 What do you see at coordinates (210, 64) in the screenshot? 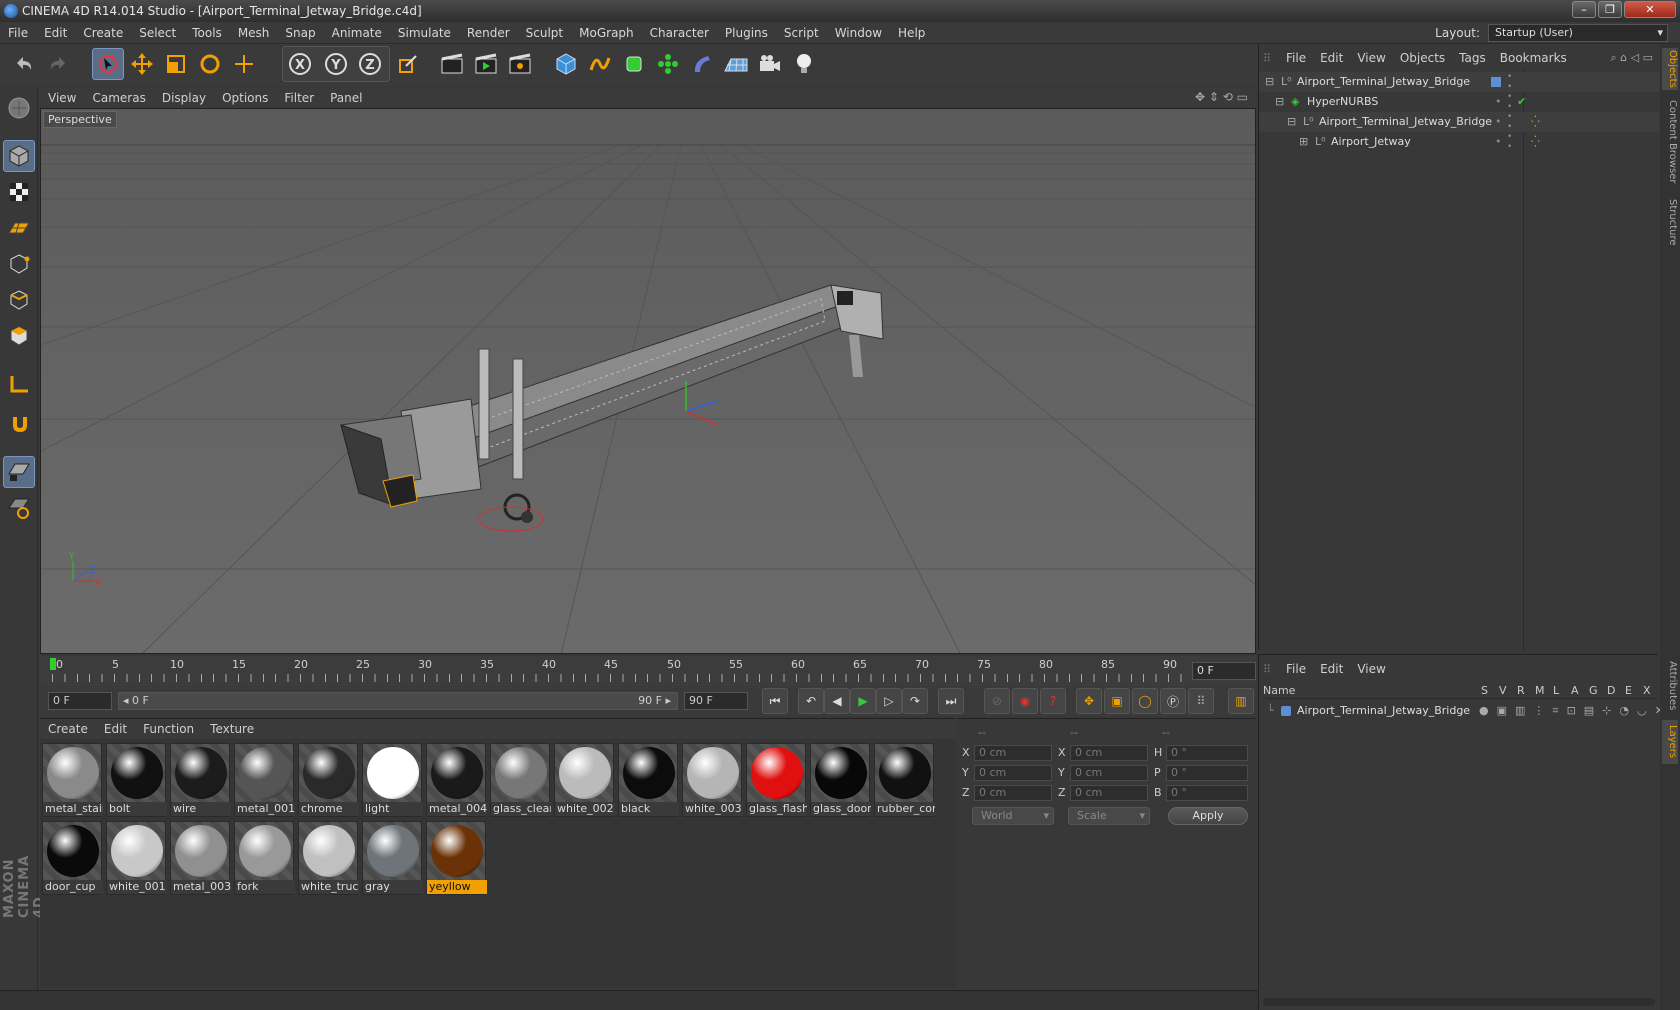
I see `rotate-button` at bounding box center [210, 64].